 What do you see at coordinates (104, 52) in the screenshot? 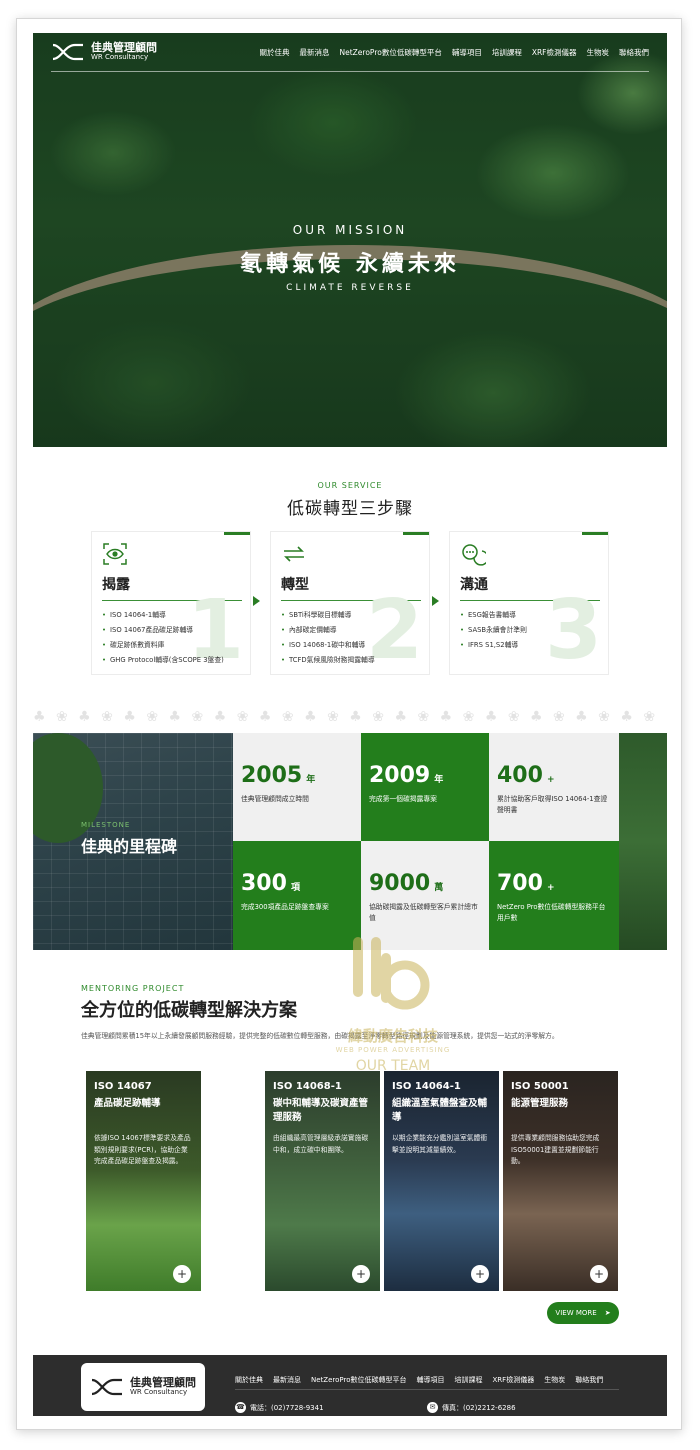
I see `brand-logo: 佳典管理顧問 WR Consultancy` at bounding box center [104, 52].